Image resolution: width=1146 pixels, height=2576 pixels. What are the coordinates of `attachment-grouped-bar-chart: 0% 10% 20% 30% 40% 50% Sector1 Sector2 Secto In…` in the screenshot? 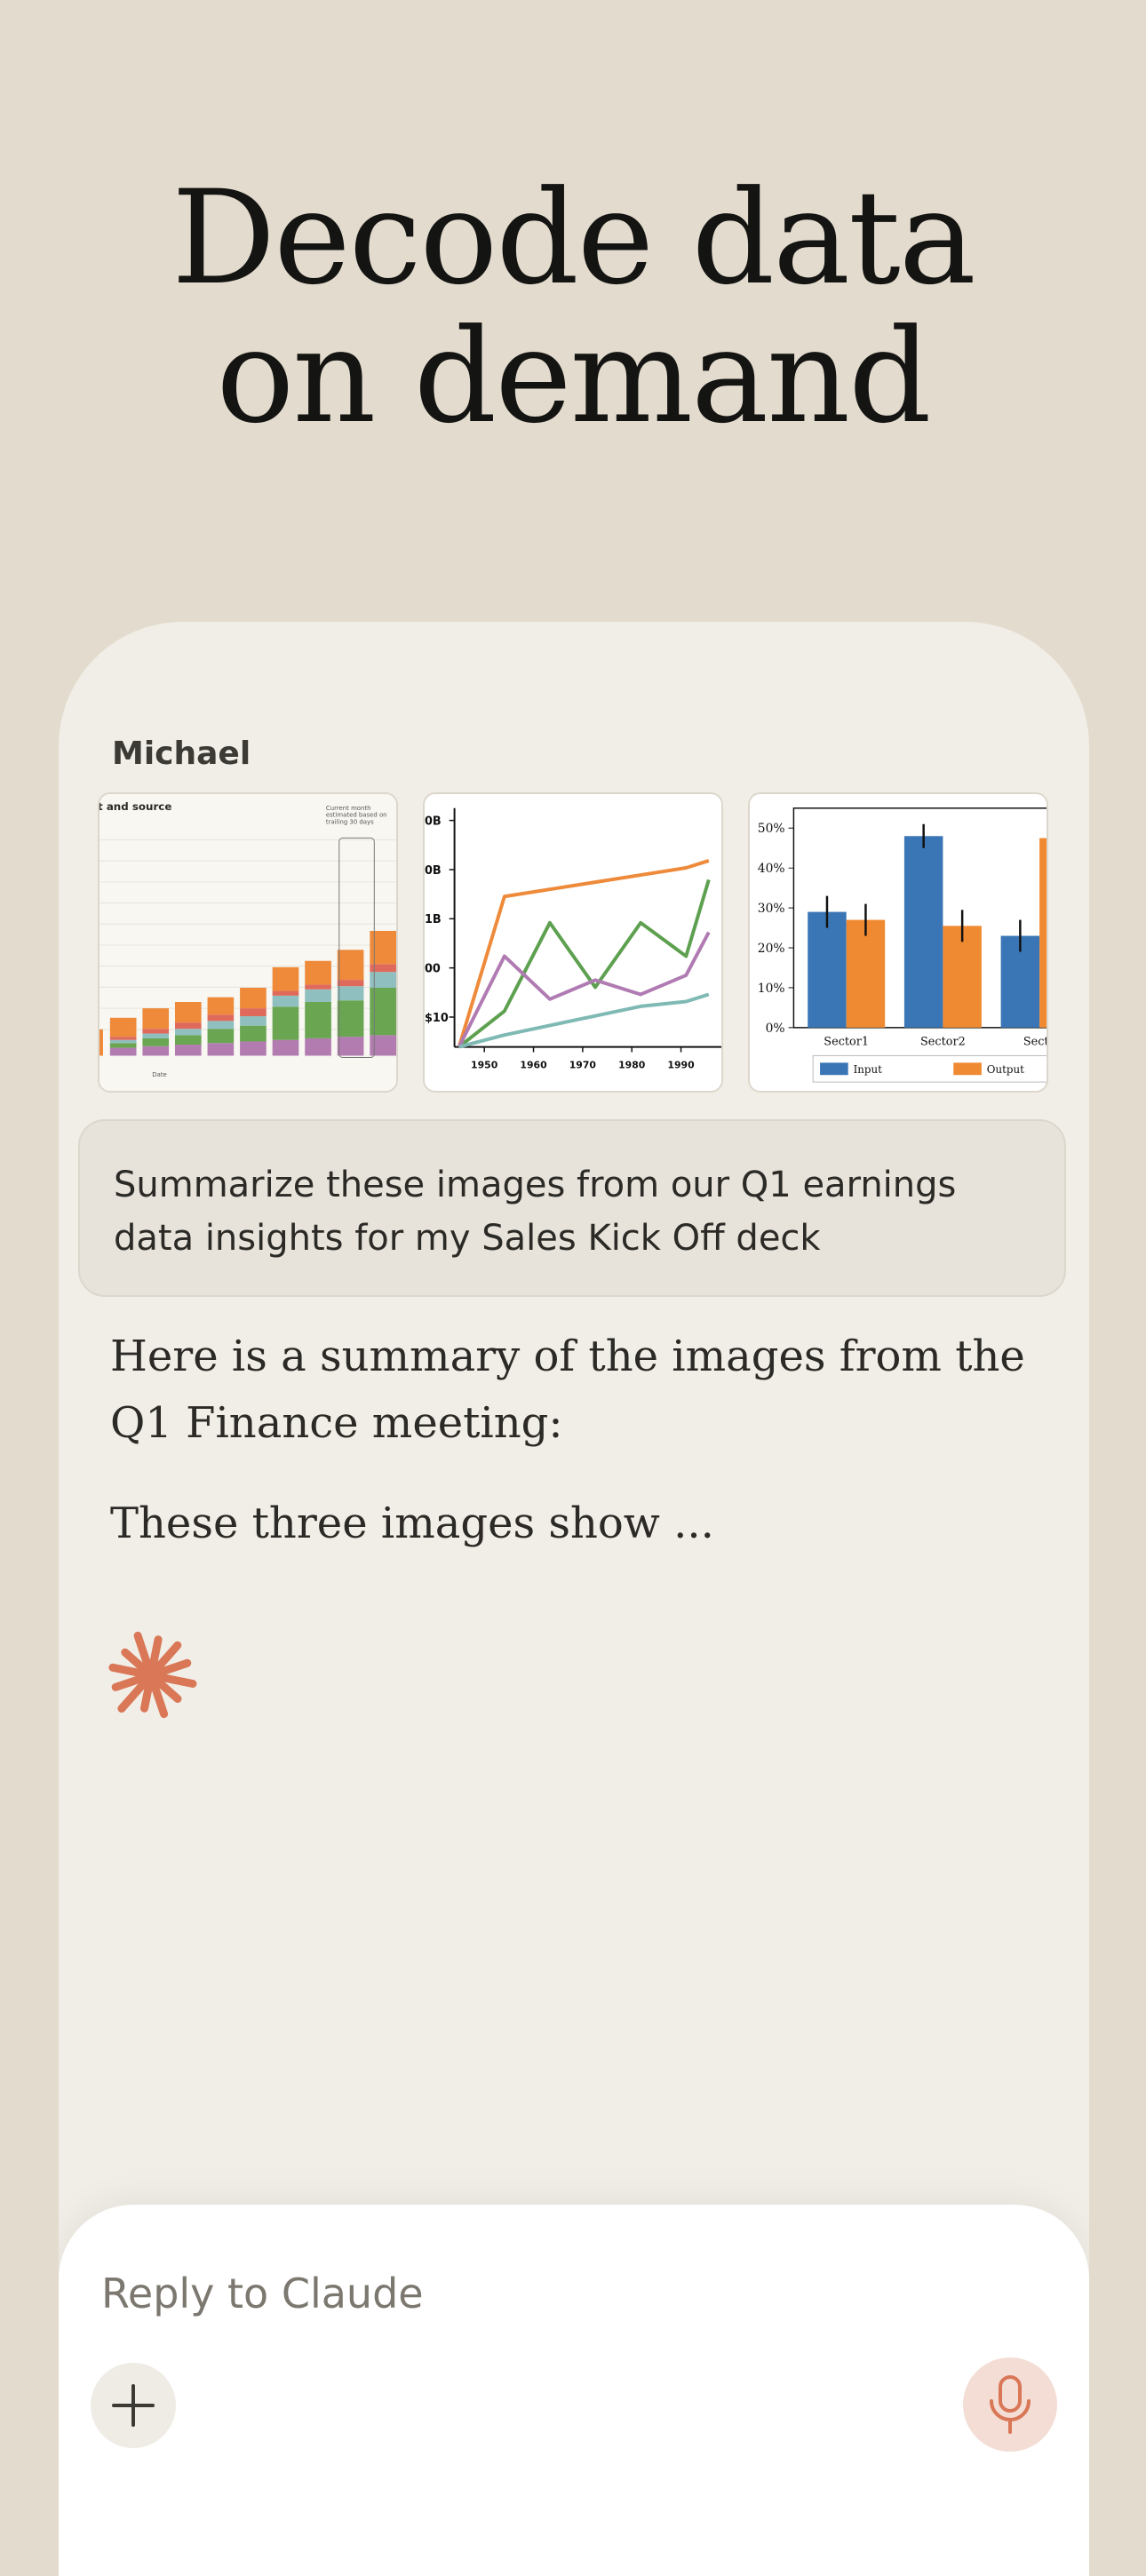 It's located at (898, 942).